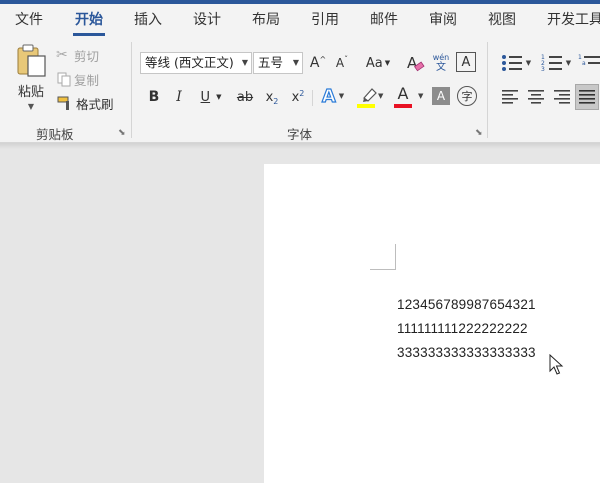 This screenshot has width=600, height=483. I want to click on text-effects-button: A ▼, so click(333, 96).